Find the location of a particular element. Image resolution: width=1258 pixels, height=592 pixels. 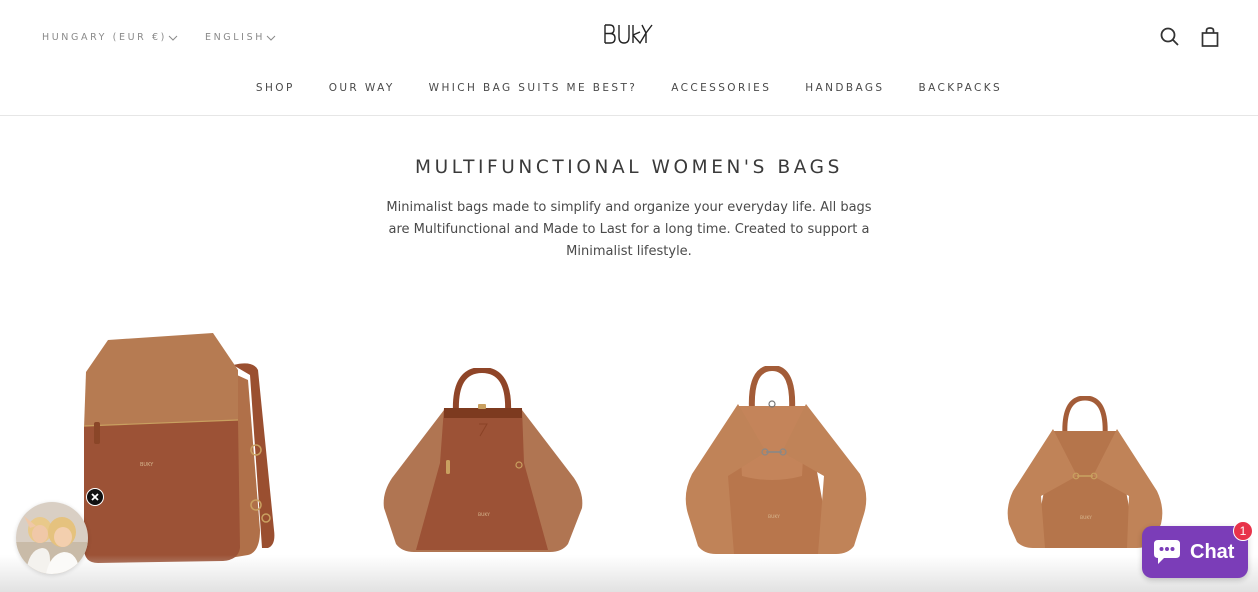

chat-bubble-icon is located at coordinates (1167, 552).